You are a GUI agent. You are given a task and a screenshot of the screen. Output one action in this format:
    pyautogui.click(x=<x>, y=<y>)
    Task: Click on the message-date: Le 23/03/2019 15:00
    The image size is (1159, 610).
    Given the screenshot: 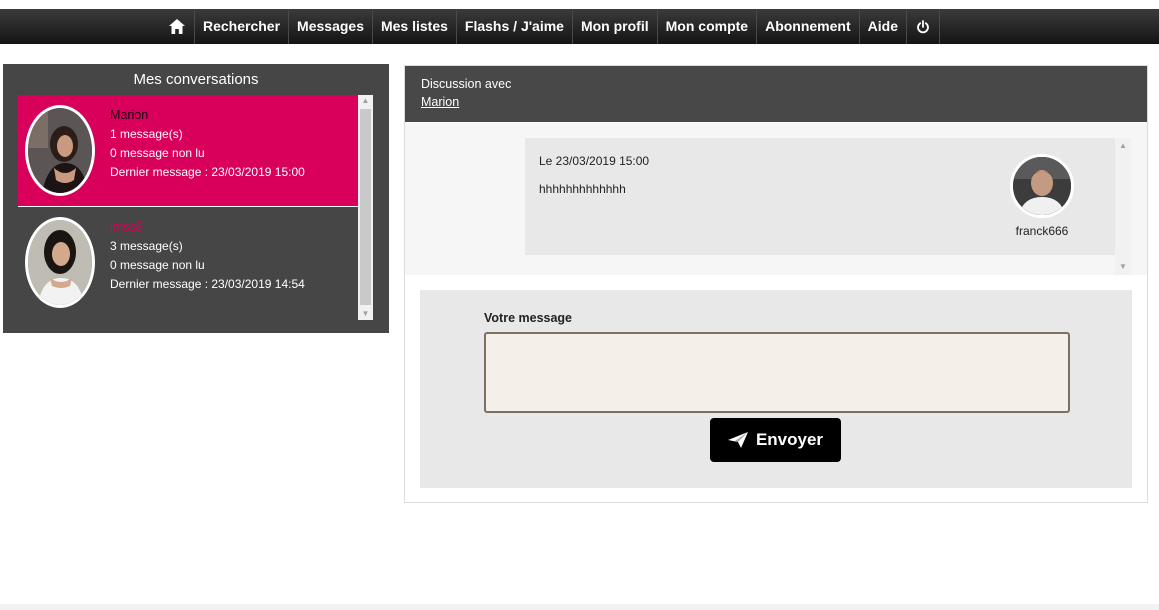 What is the action you would take?
    pyautogui.click(x=594, y=161)
    